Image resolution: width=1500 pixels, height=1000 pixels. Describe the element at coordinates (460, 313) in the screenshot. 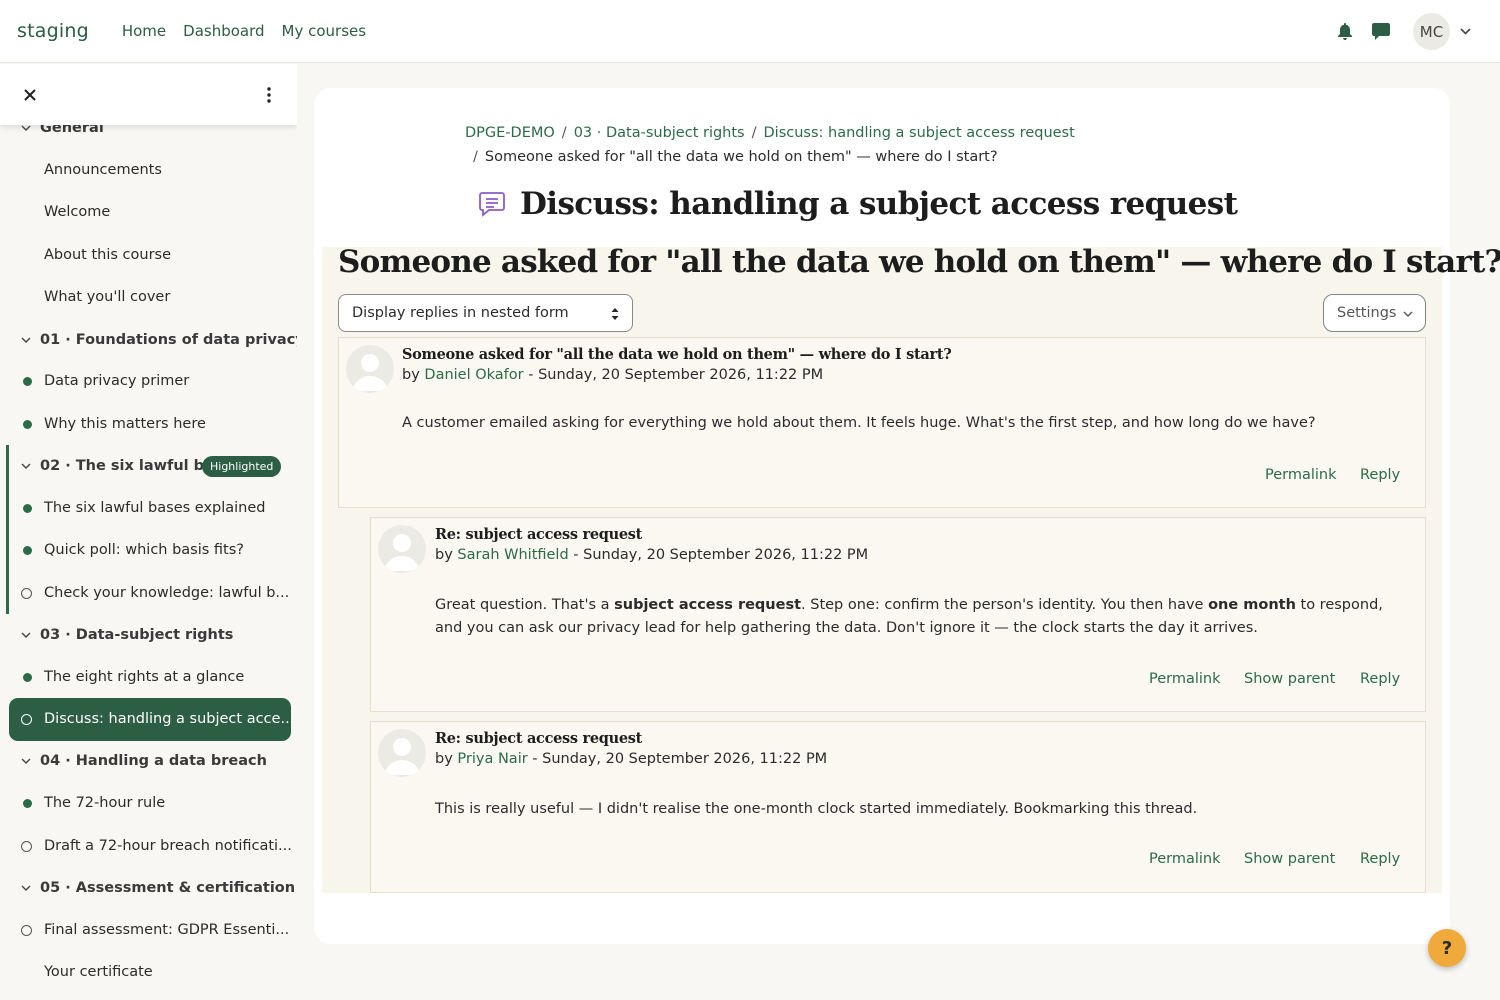

I see `display-mode-value: Display replies in nested form` at that location.